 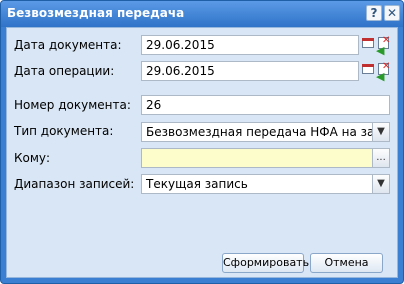 What do you see at coordinates (250, 71) in the screenshot?
I see `operation-date-field: 29.06.2015` at bounding box center [250, 71].